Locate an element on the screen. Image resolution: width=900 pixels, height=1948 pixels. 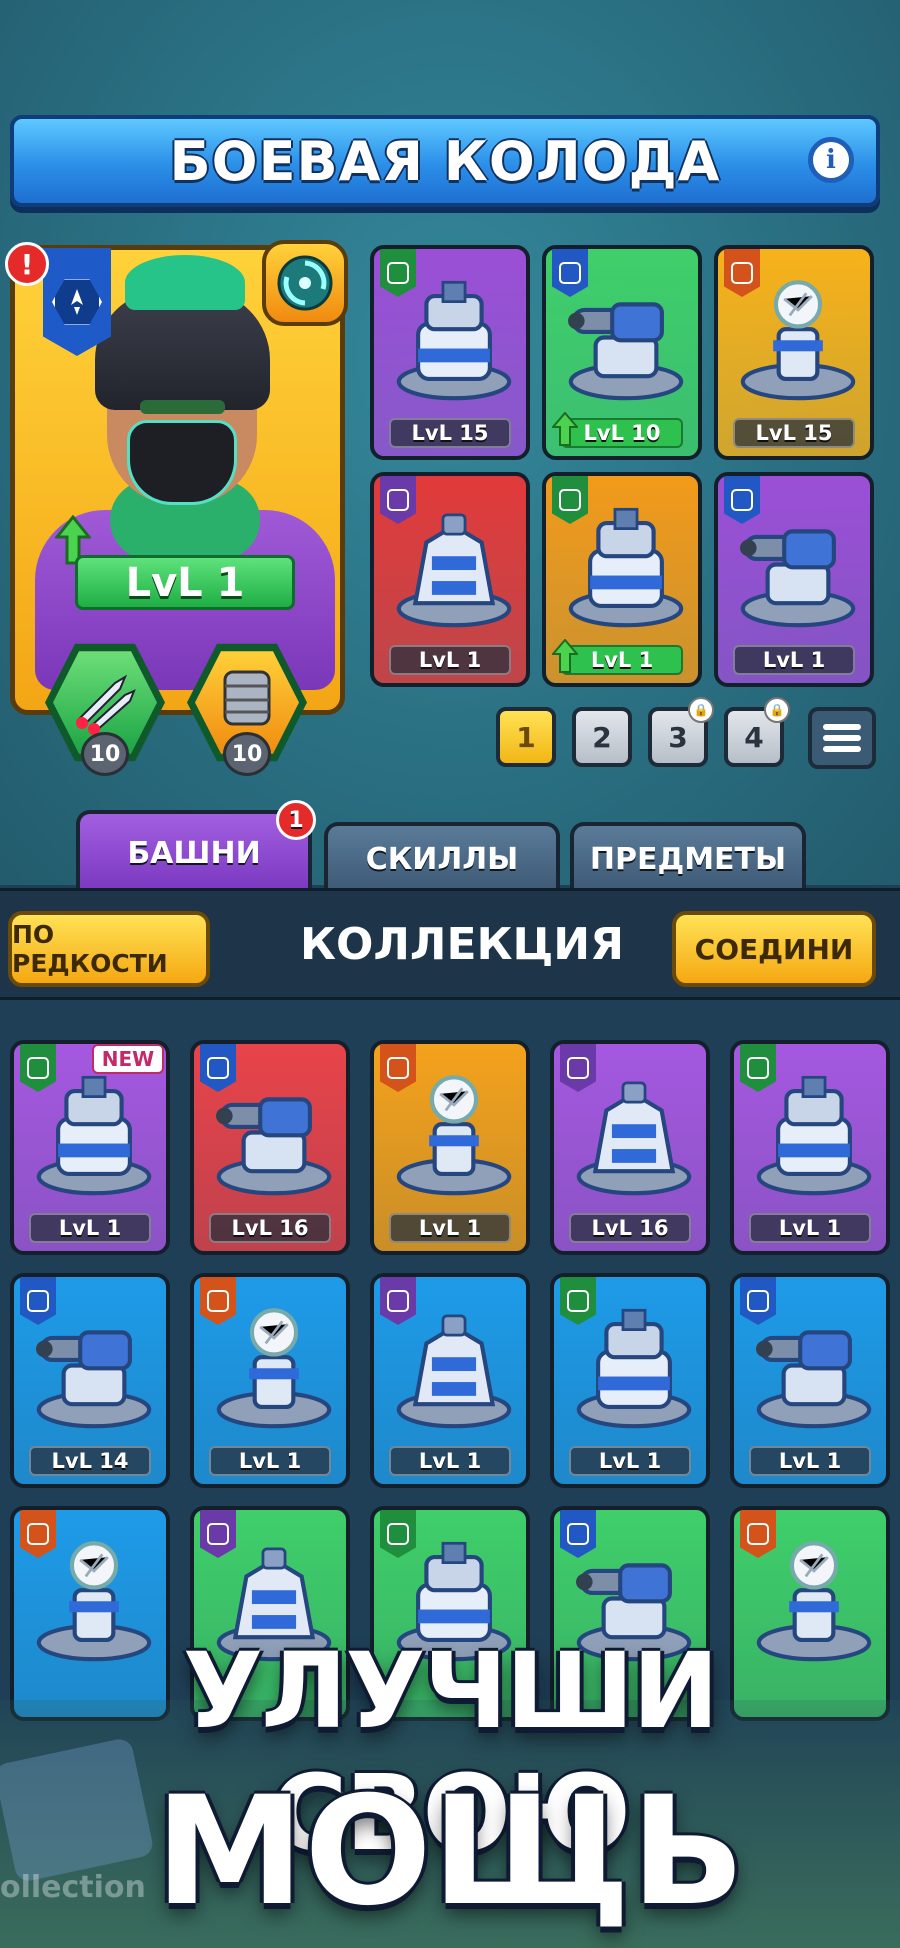
tab-label: ПРЕДМЕТЫ is located at coordinates (688, 859).